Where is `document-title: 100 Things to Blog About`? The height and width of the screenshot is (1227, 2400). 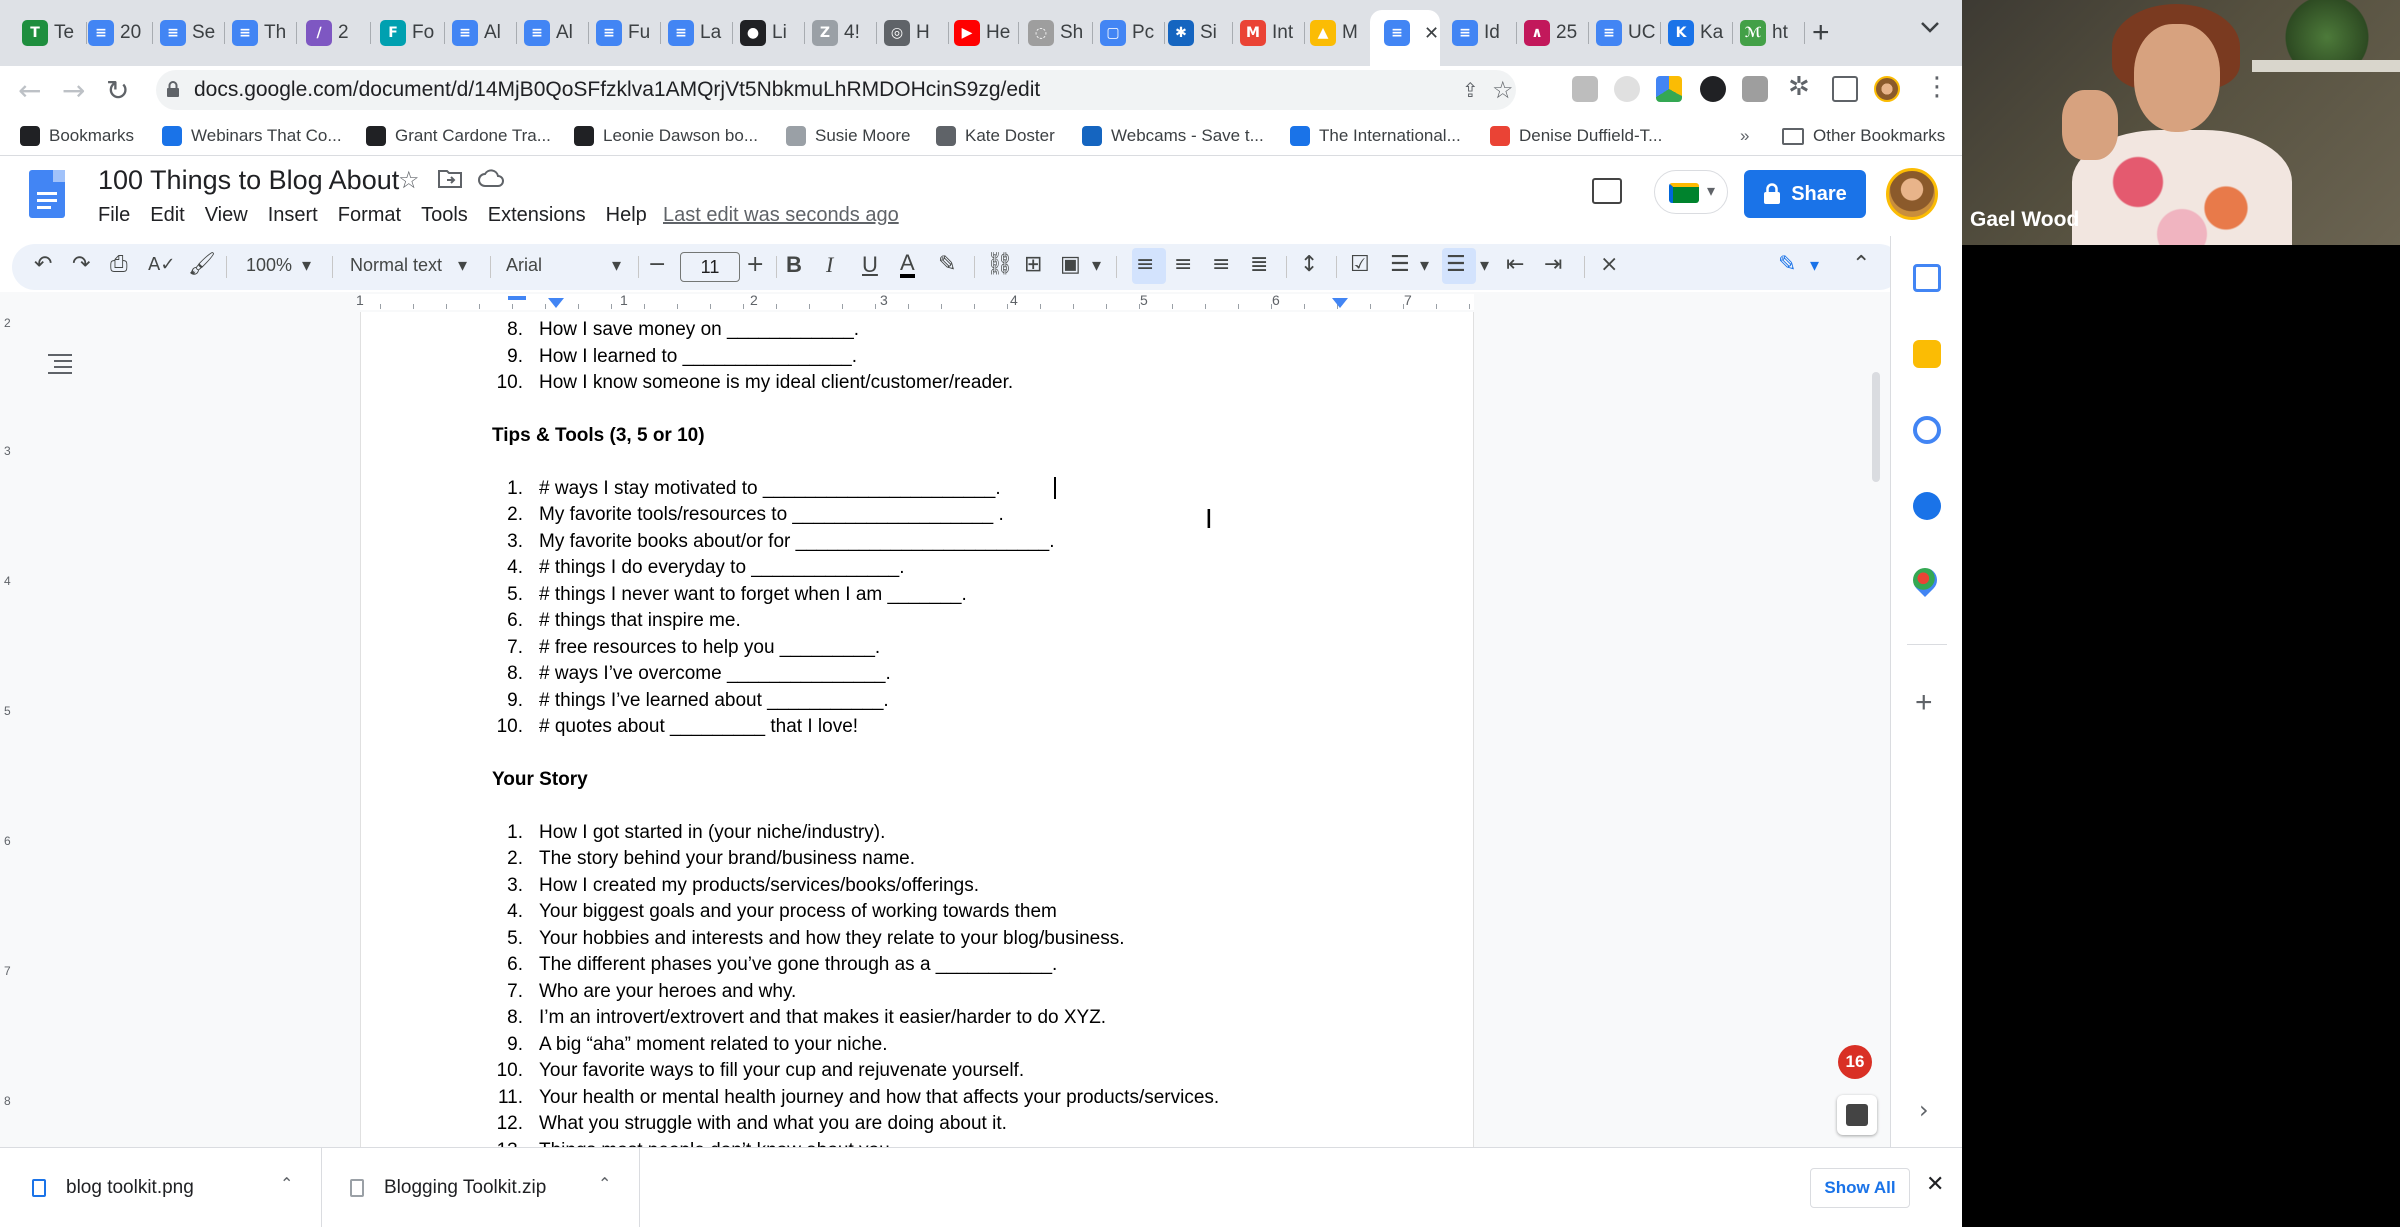
document-title: 100 Things to Blog About is located at coordinates (248, 180).